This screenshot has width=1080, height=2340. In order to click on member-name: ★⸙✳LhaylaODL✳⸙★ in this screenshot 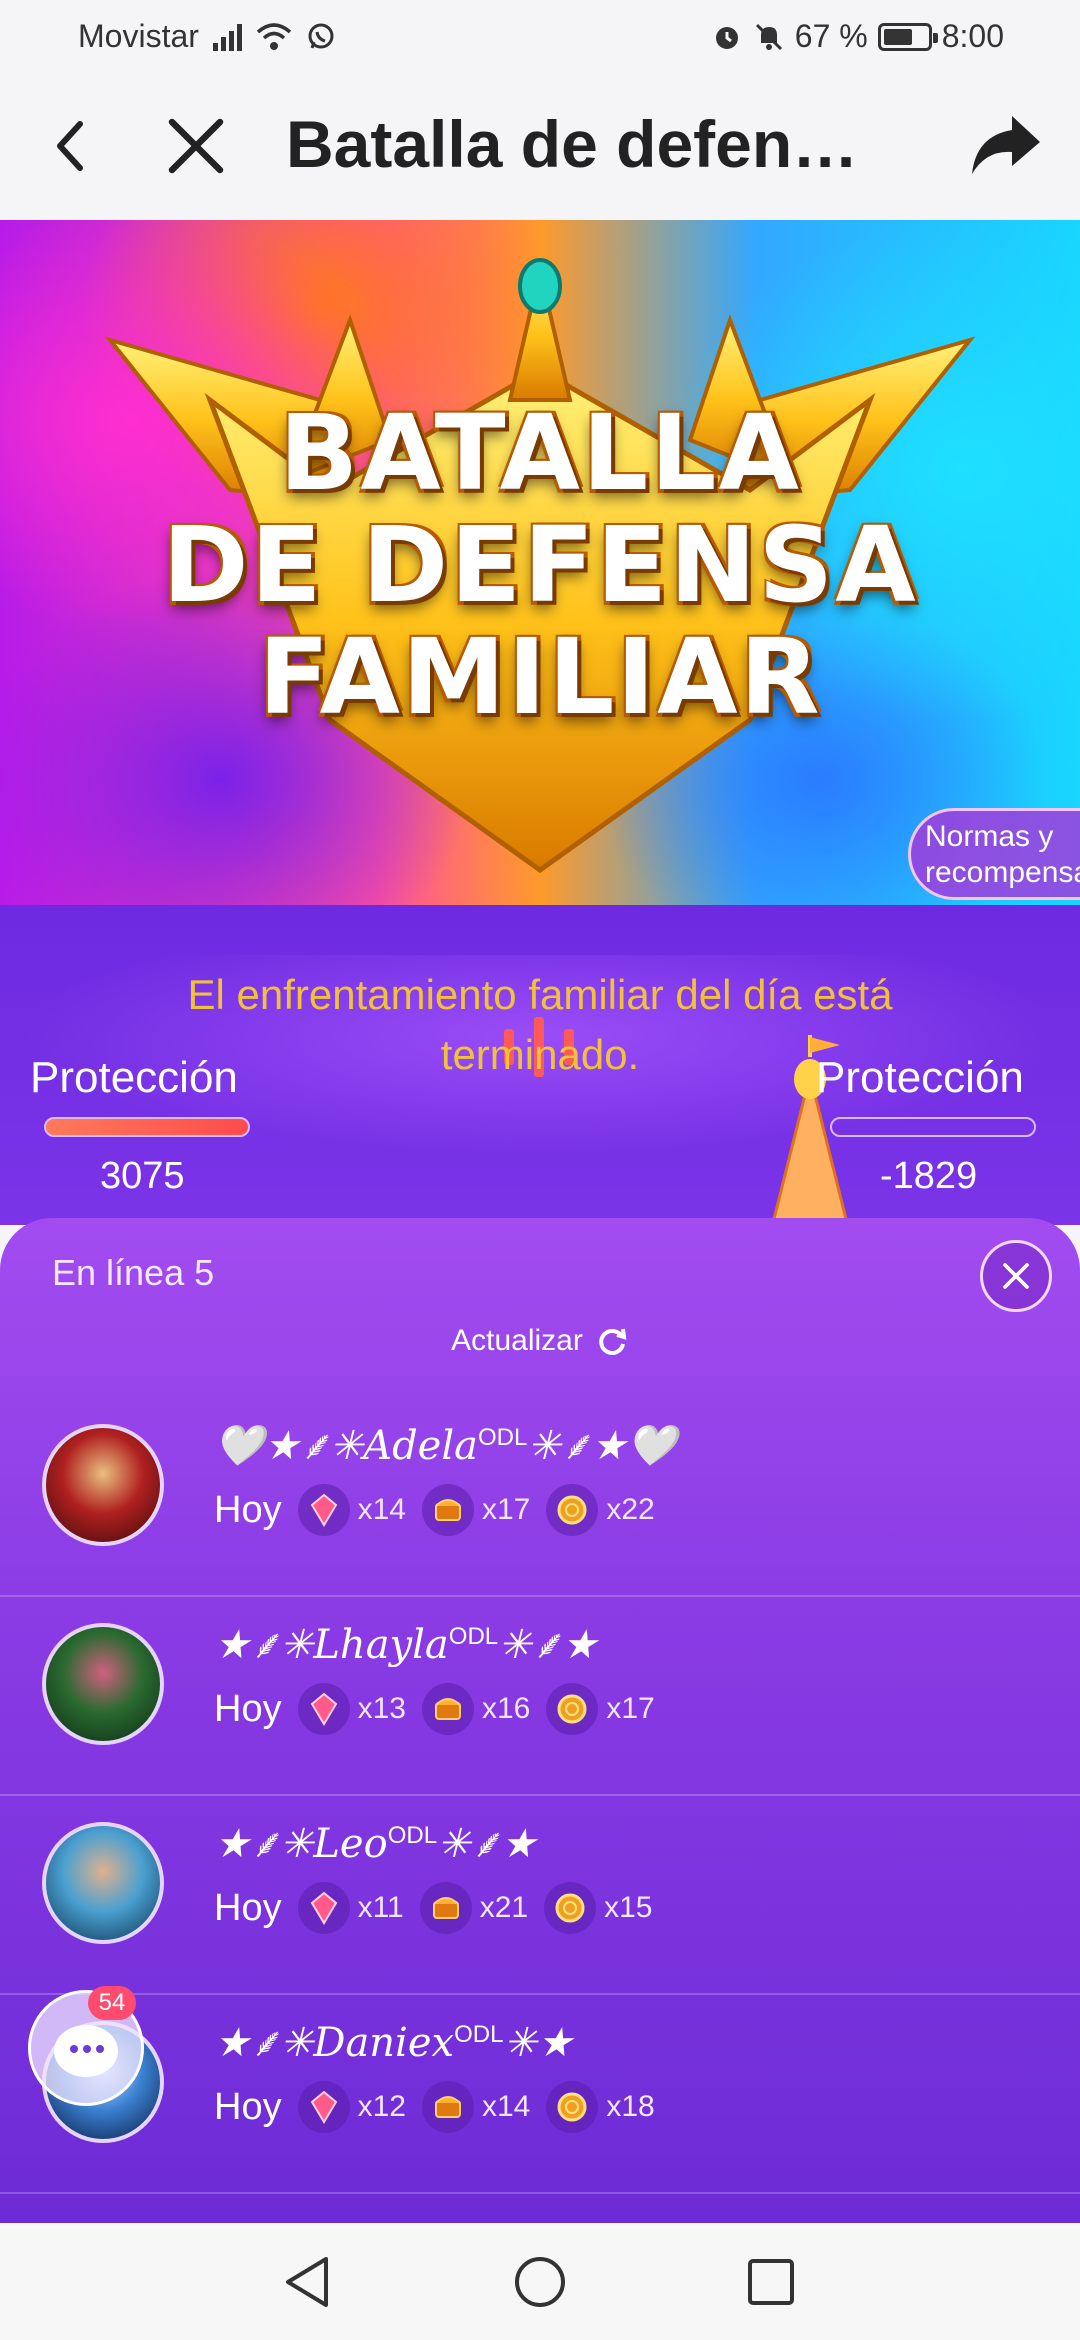, I will do `click(406, 1642)`.